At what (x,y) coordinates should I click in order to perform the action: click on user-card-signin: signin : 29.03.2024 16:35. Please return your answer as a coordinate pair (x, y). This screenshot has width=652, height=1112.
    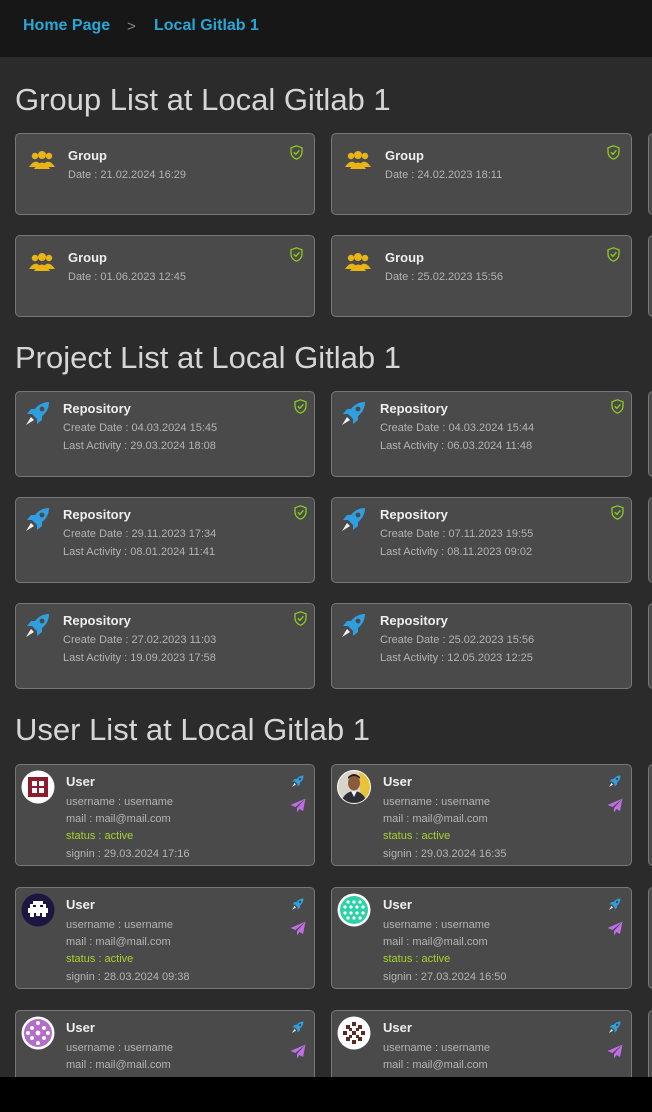
    Looking at the image, I should click on (445, 854).